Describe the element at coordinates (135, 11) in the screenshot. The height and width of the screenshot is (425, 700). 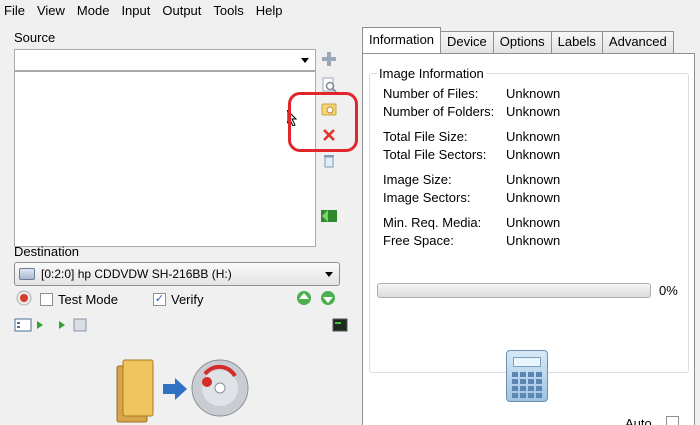
I see `menu-input: Input` at that location.